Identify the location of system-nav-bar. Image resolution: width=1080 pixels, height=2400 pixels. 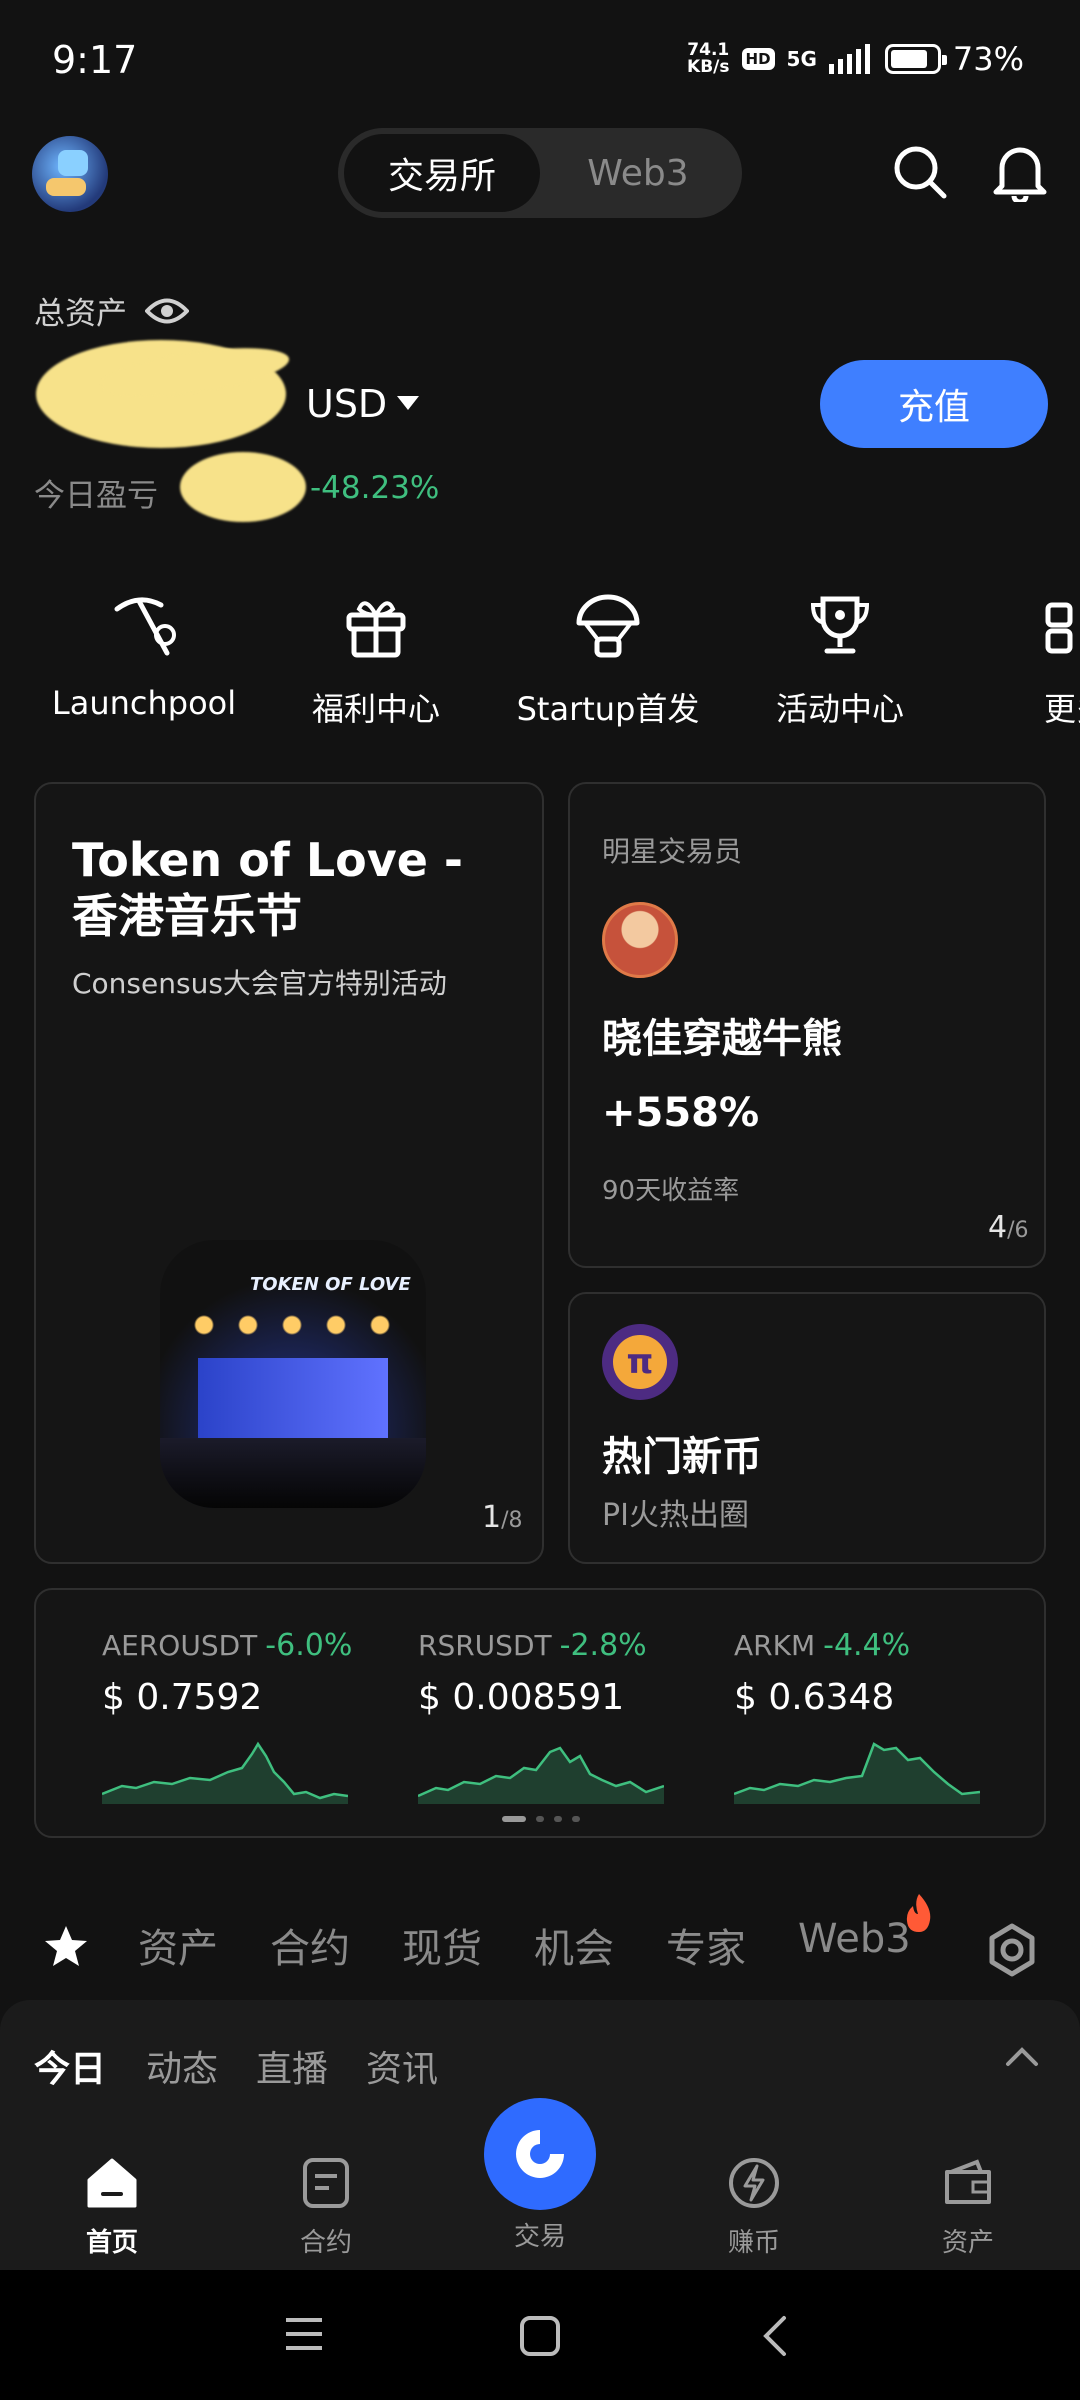
(540, 2335).